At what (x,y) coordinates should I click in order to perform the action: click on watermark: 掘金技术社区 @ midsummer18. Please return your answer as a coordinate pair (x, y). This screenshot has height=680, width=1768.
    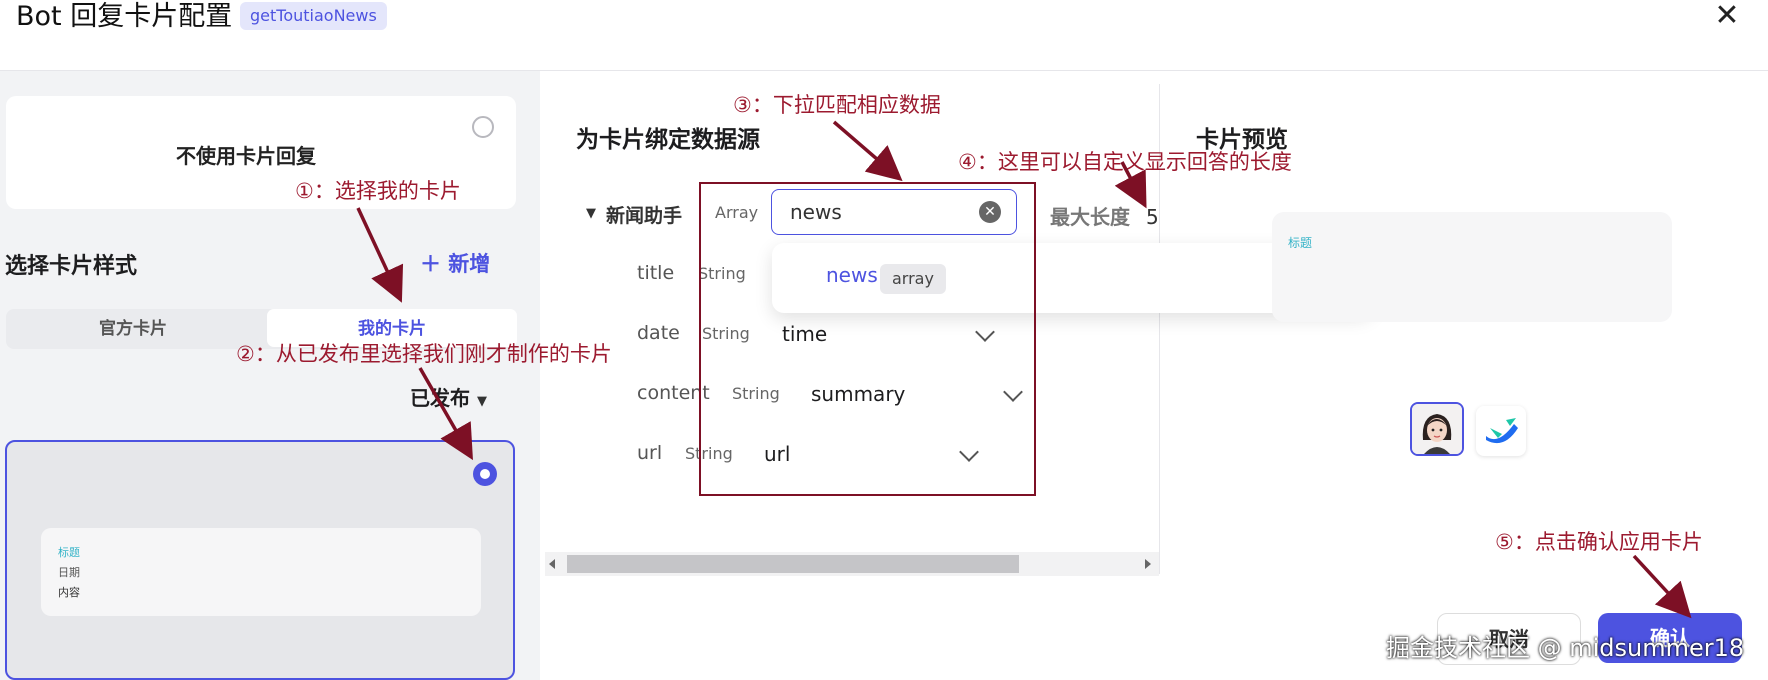
    Looking at the image, I should click on (1565, 648).